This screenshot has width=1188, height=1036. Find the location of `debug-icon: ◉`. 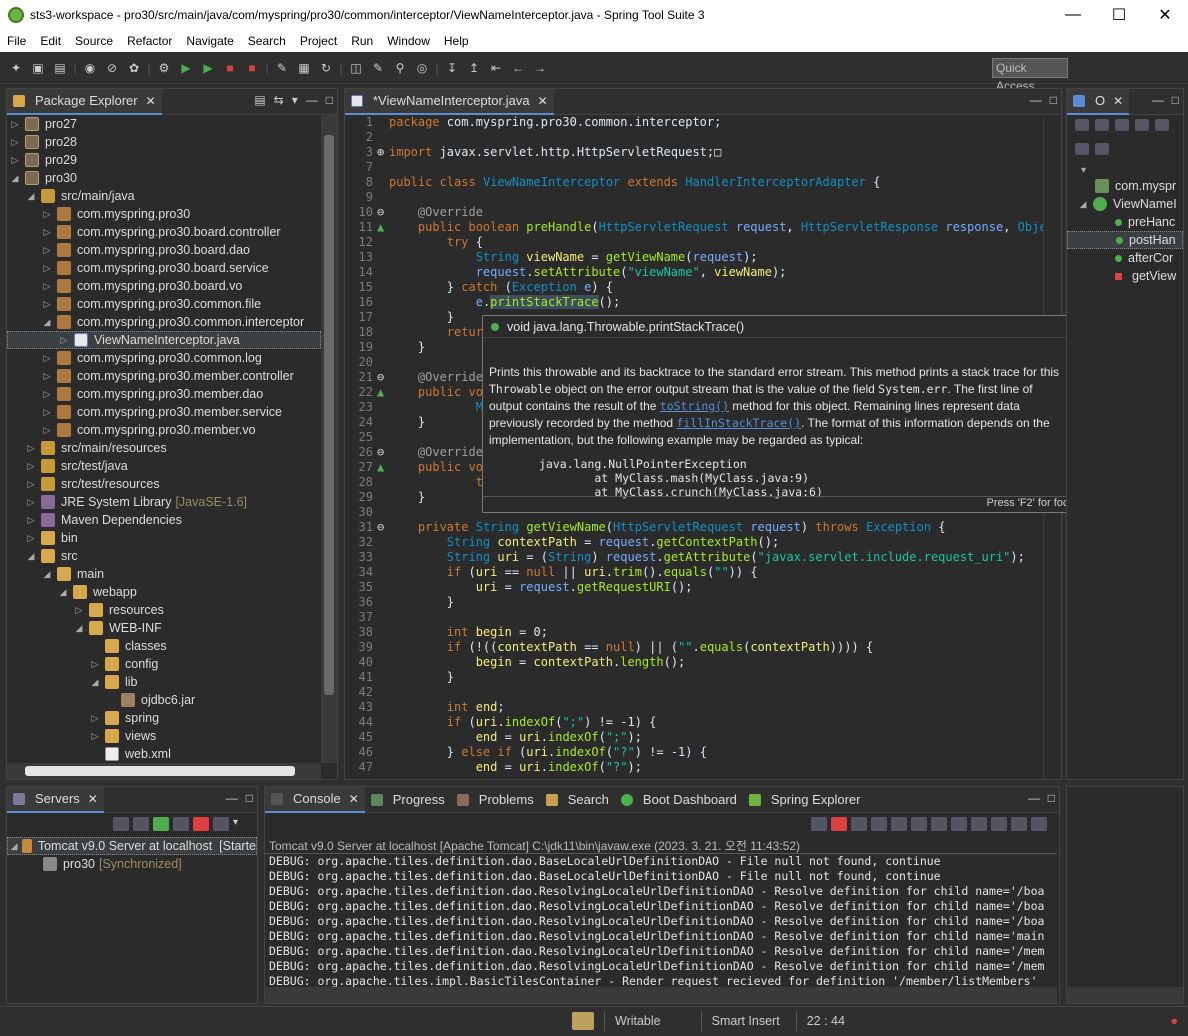

debug-icon: ◉ is located at coordinates (90, 68).